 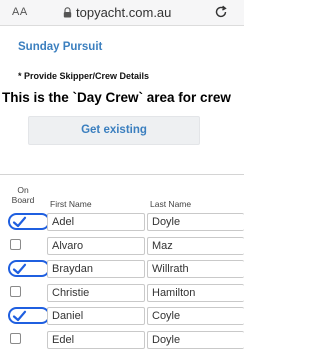 I want to click on first-name-field: Braydan, so click(x=96, y=269).